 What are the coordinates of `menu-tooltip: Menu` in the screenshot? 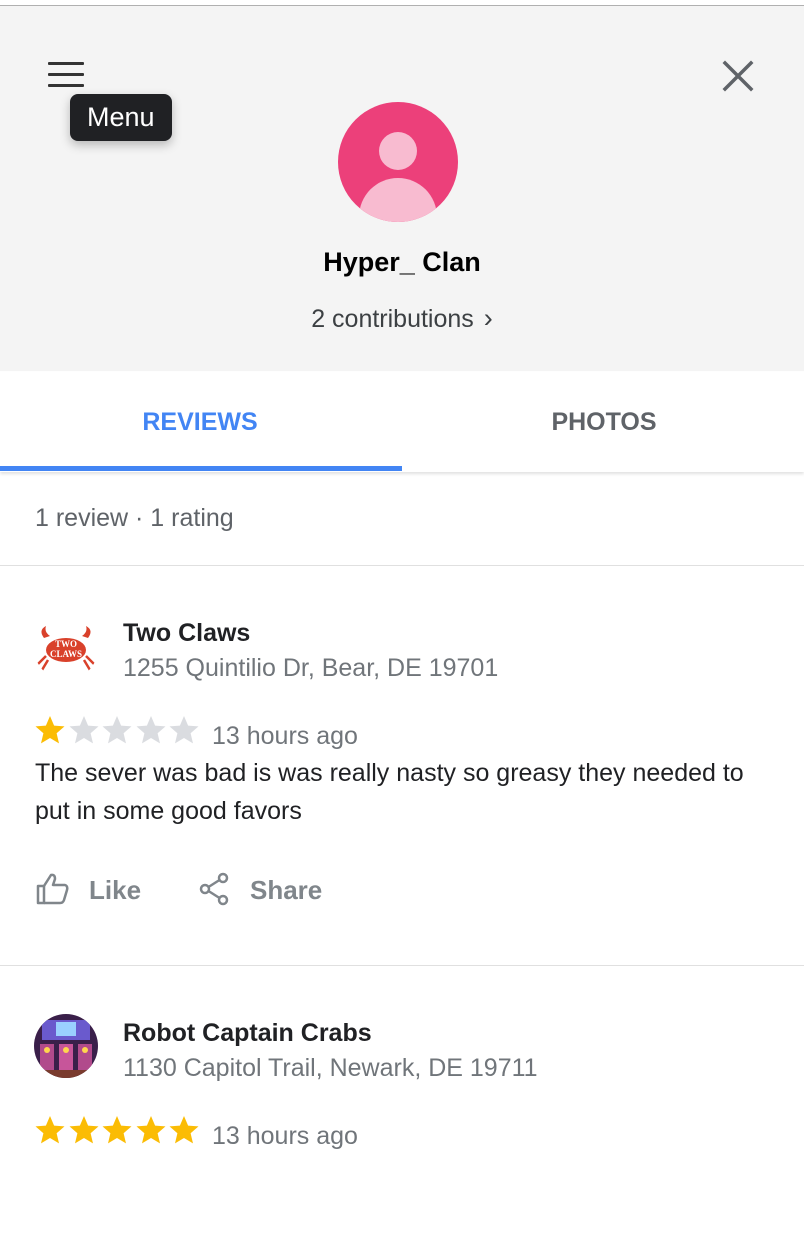 It's located at (121, 117).